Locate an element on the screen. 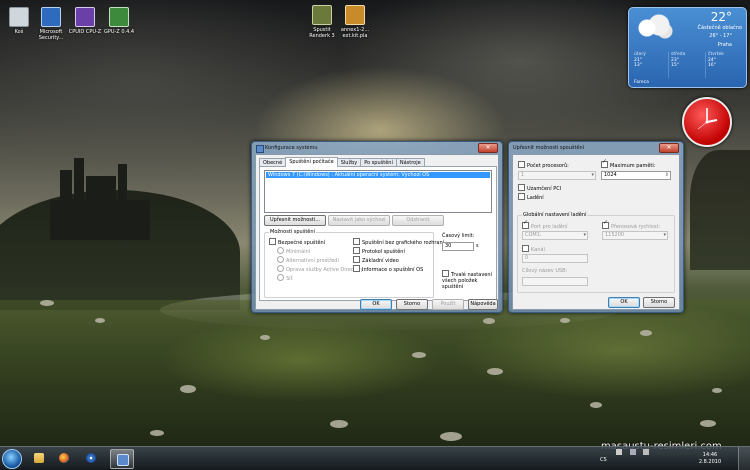 Image resolution: width=750 pixels, height=470 pixels. timeout-label: Časový limit: is located at coordinates (458, 236).